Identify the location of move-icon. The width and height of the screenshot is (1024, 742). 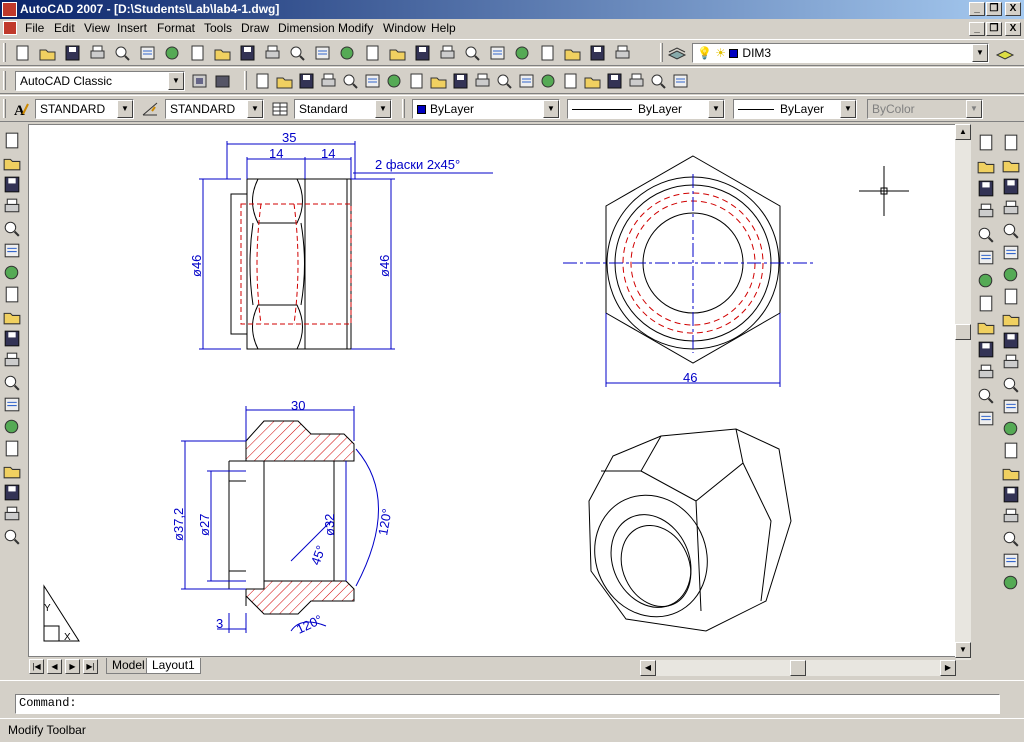
(1011, 252).